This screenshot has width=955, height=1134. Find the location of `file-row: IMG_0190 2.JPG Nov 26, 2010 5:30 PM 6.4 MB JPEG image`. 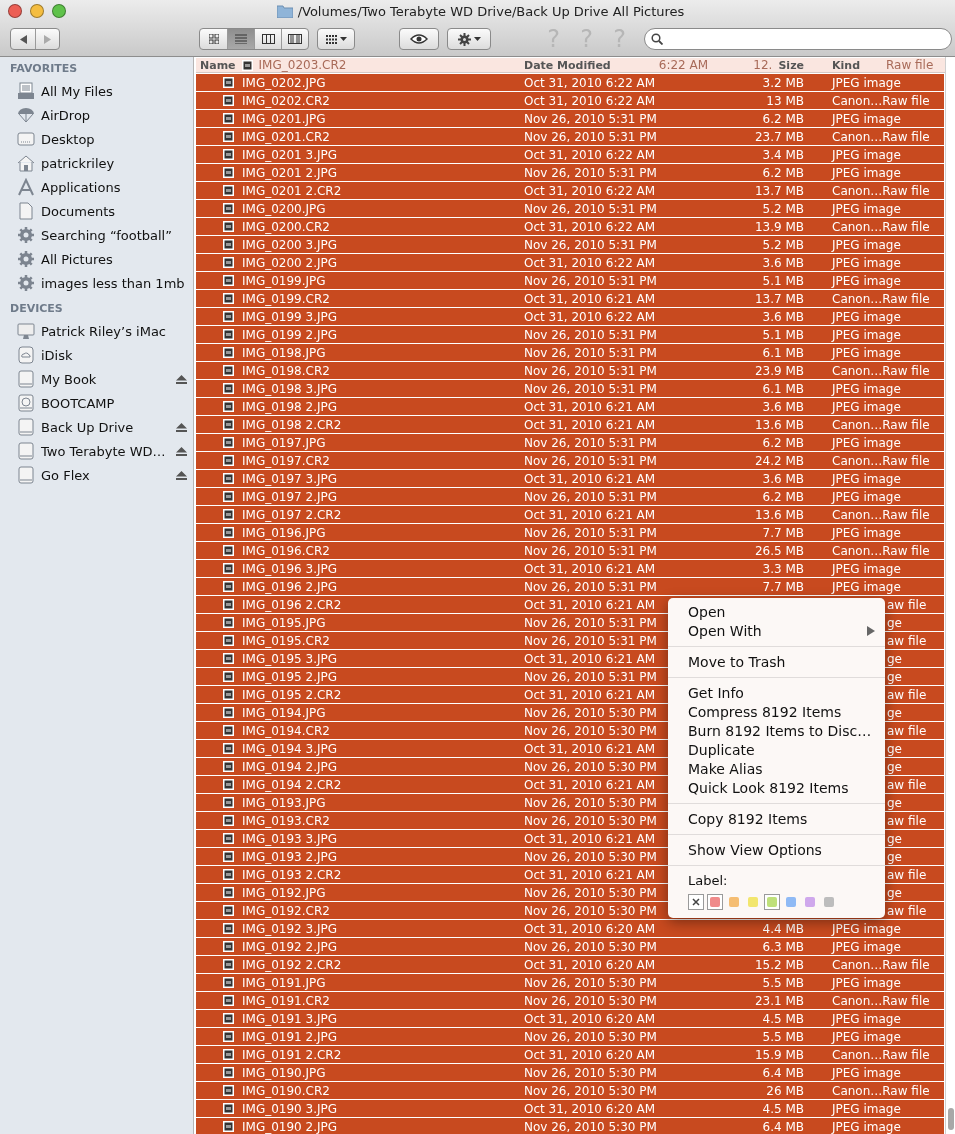

file-row: IMG_0190 2.JPG Nov 26, 2010 5:30 PM 6.4 MB JPEG image is located at coordinates (570, 1126).